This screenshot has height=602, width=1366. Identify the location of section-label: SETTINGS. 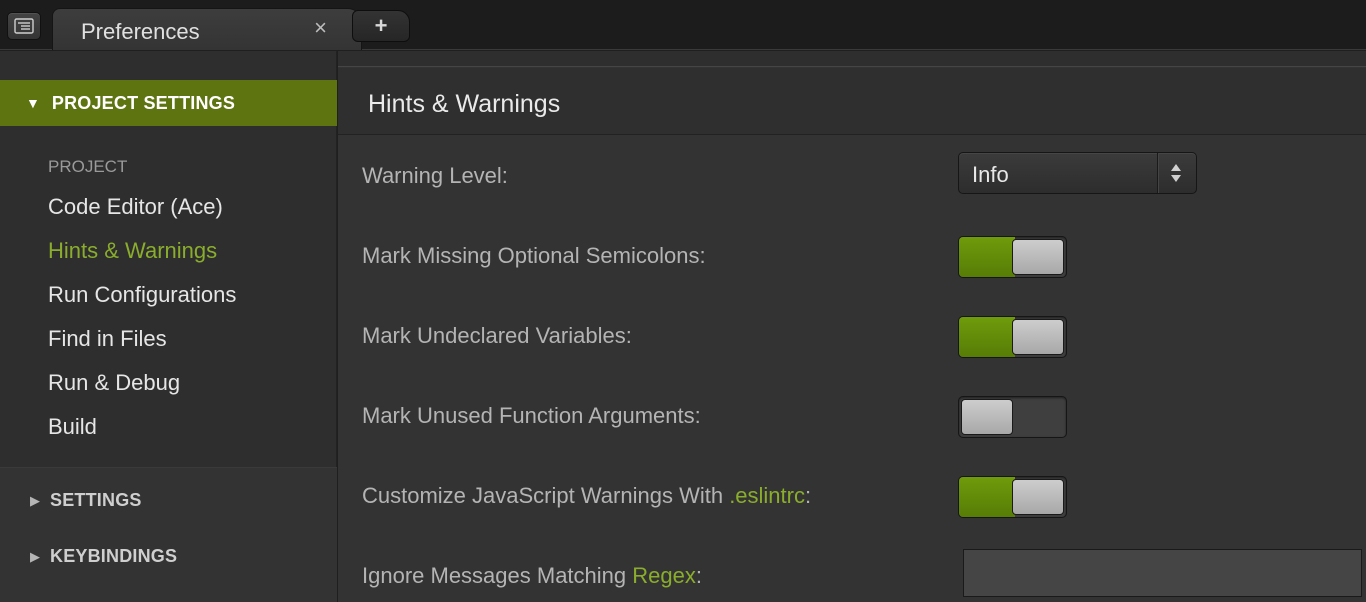
(96, 500).